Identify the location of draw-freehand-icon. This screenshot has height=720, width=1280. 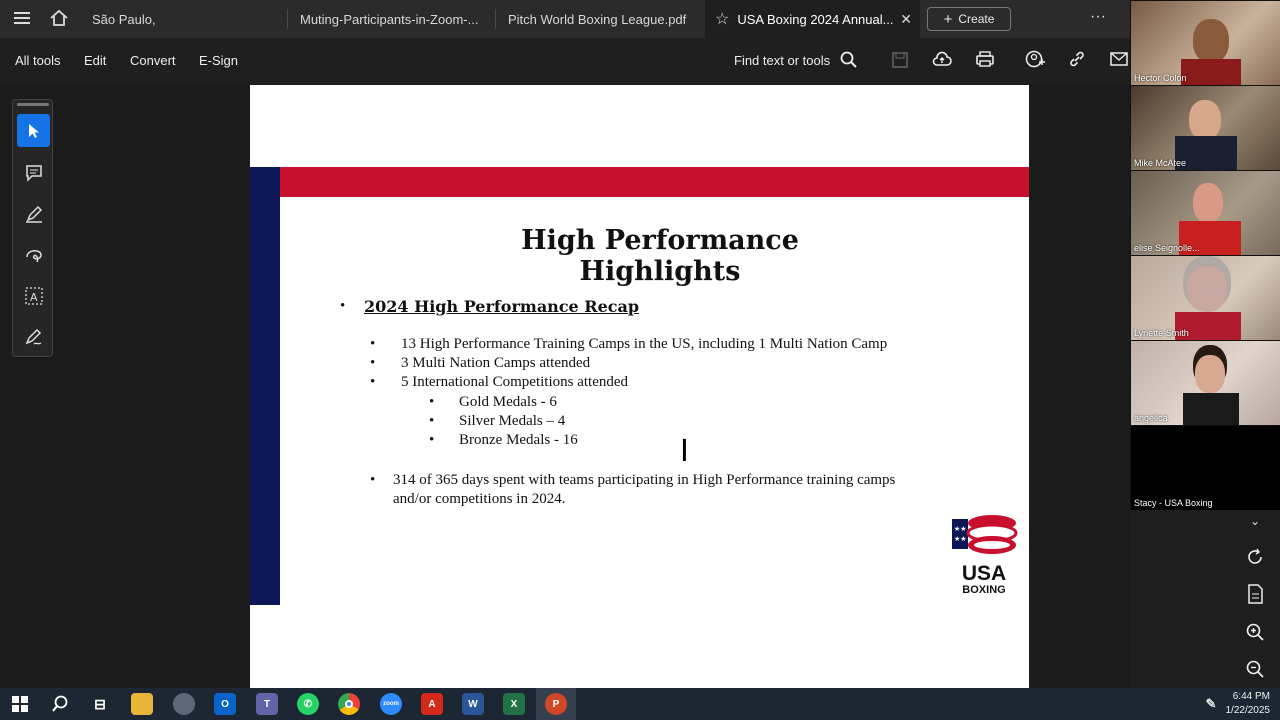
(33, 254).